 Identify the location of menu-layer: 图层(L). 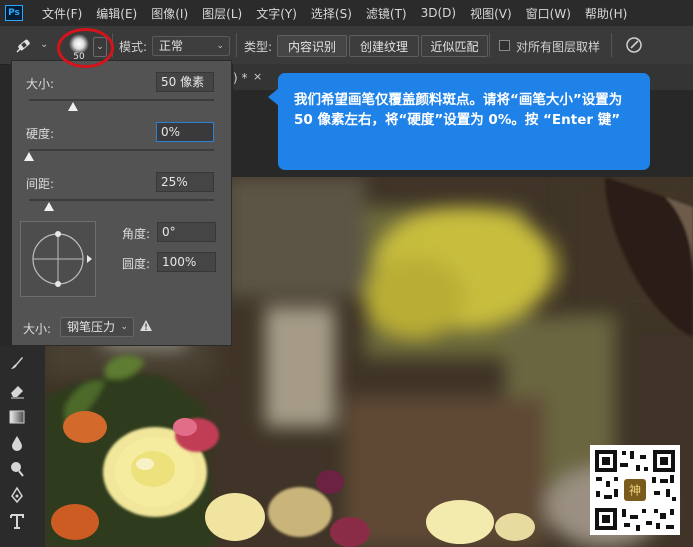
(222, 13).